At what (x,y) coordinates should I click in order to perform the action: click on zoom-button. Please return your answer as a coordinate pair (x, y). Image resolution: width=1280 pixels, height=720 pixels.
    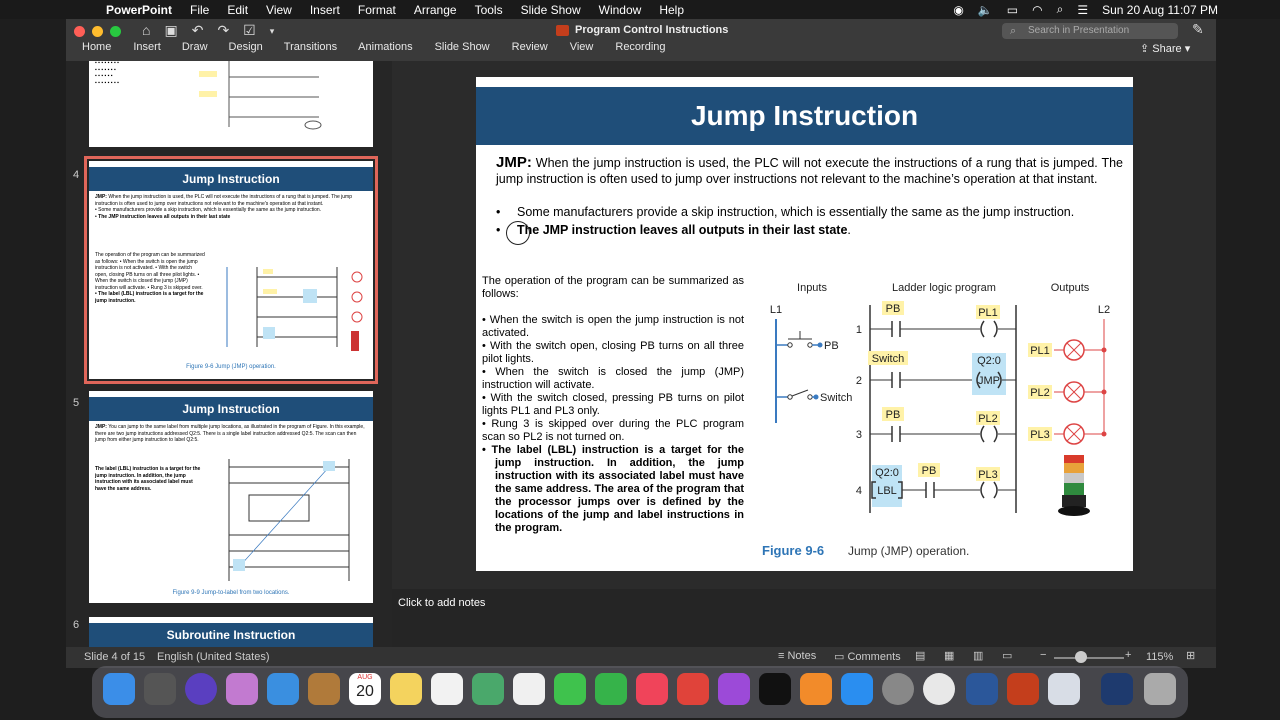
    Looking at the image, I should click on (115, 31).